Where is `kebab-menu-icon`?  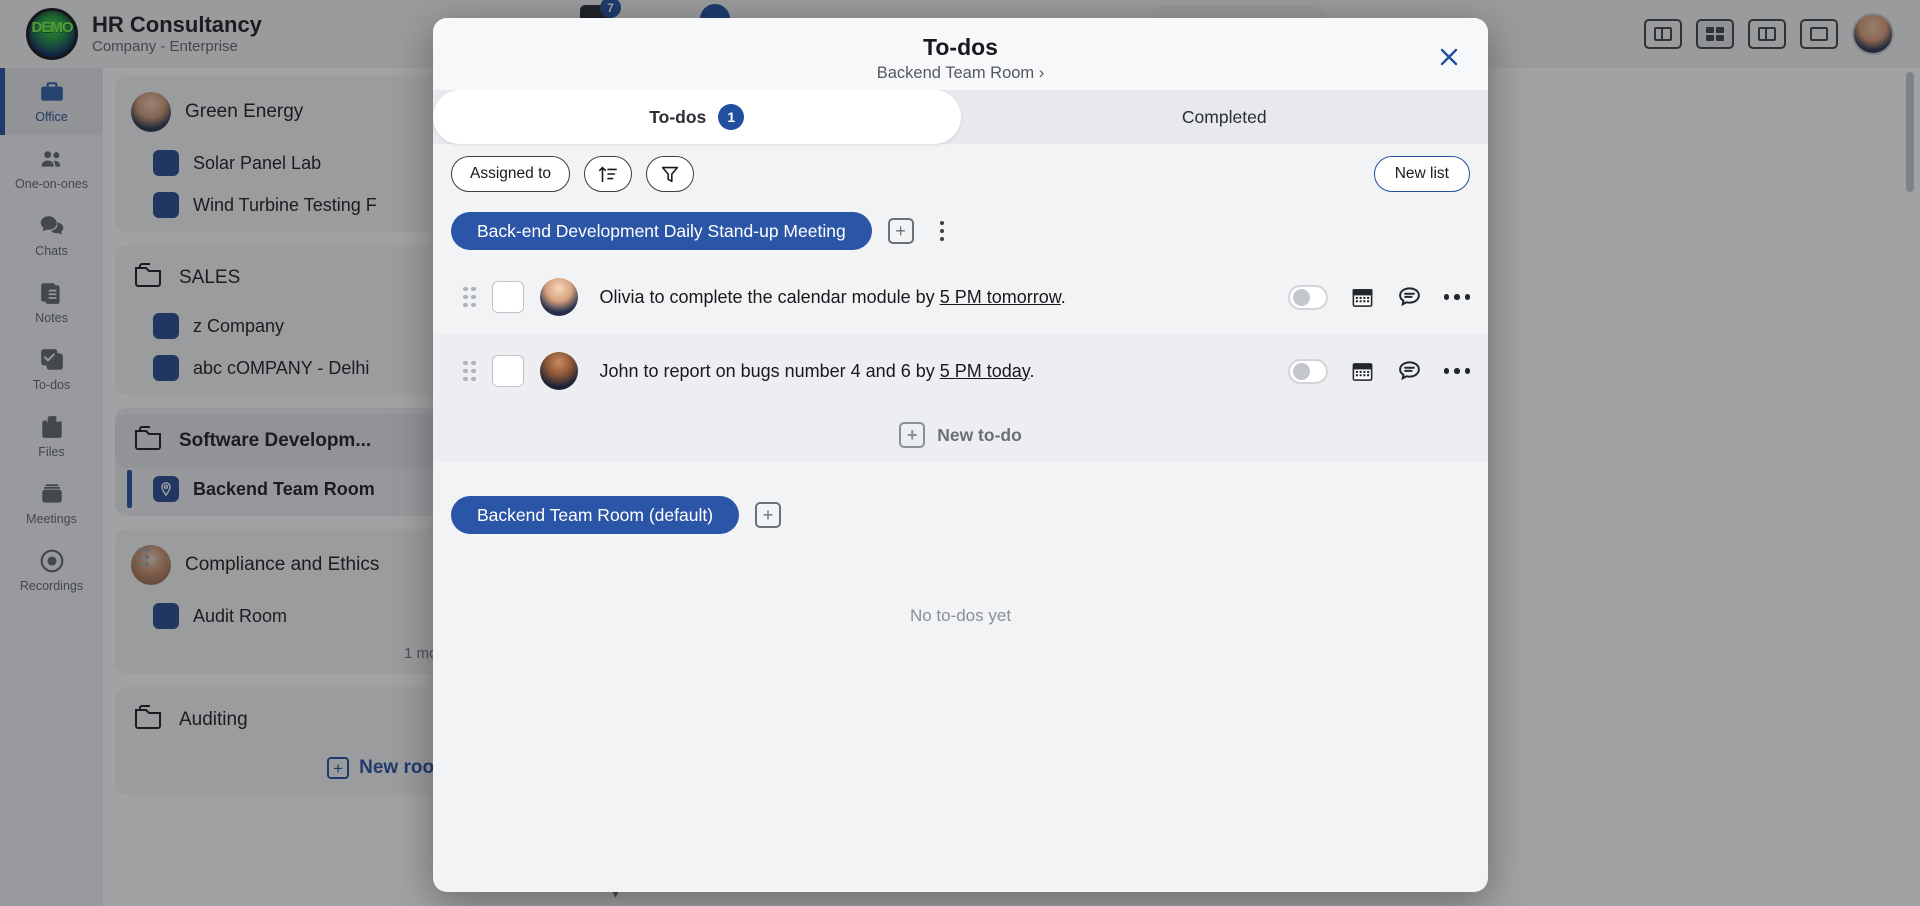 kebab-menu-icon is located at coordinates (942, 231).